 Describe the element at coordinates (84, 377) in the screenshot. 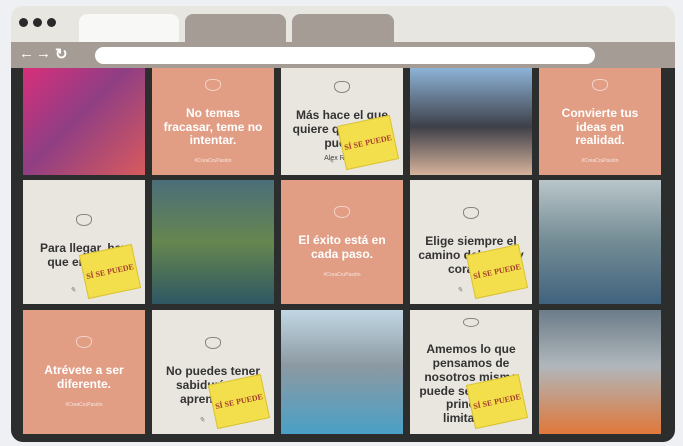

I see `quote-text: Atrévete a ser diferente.` at that location.